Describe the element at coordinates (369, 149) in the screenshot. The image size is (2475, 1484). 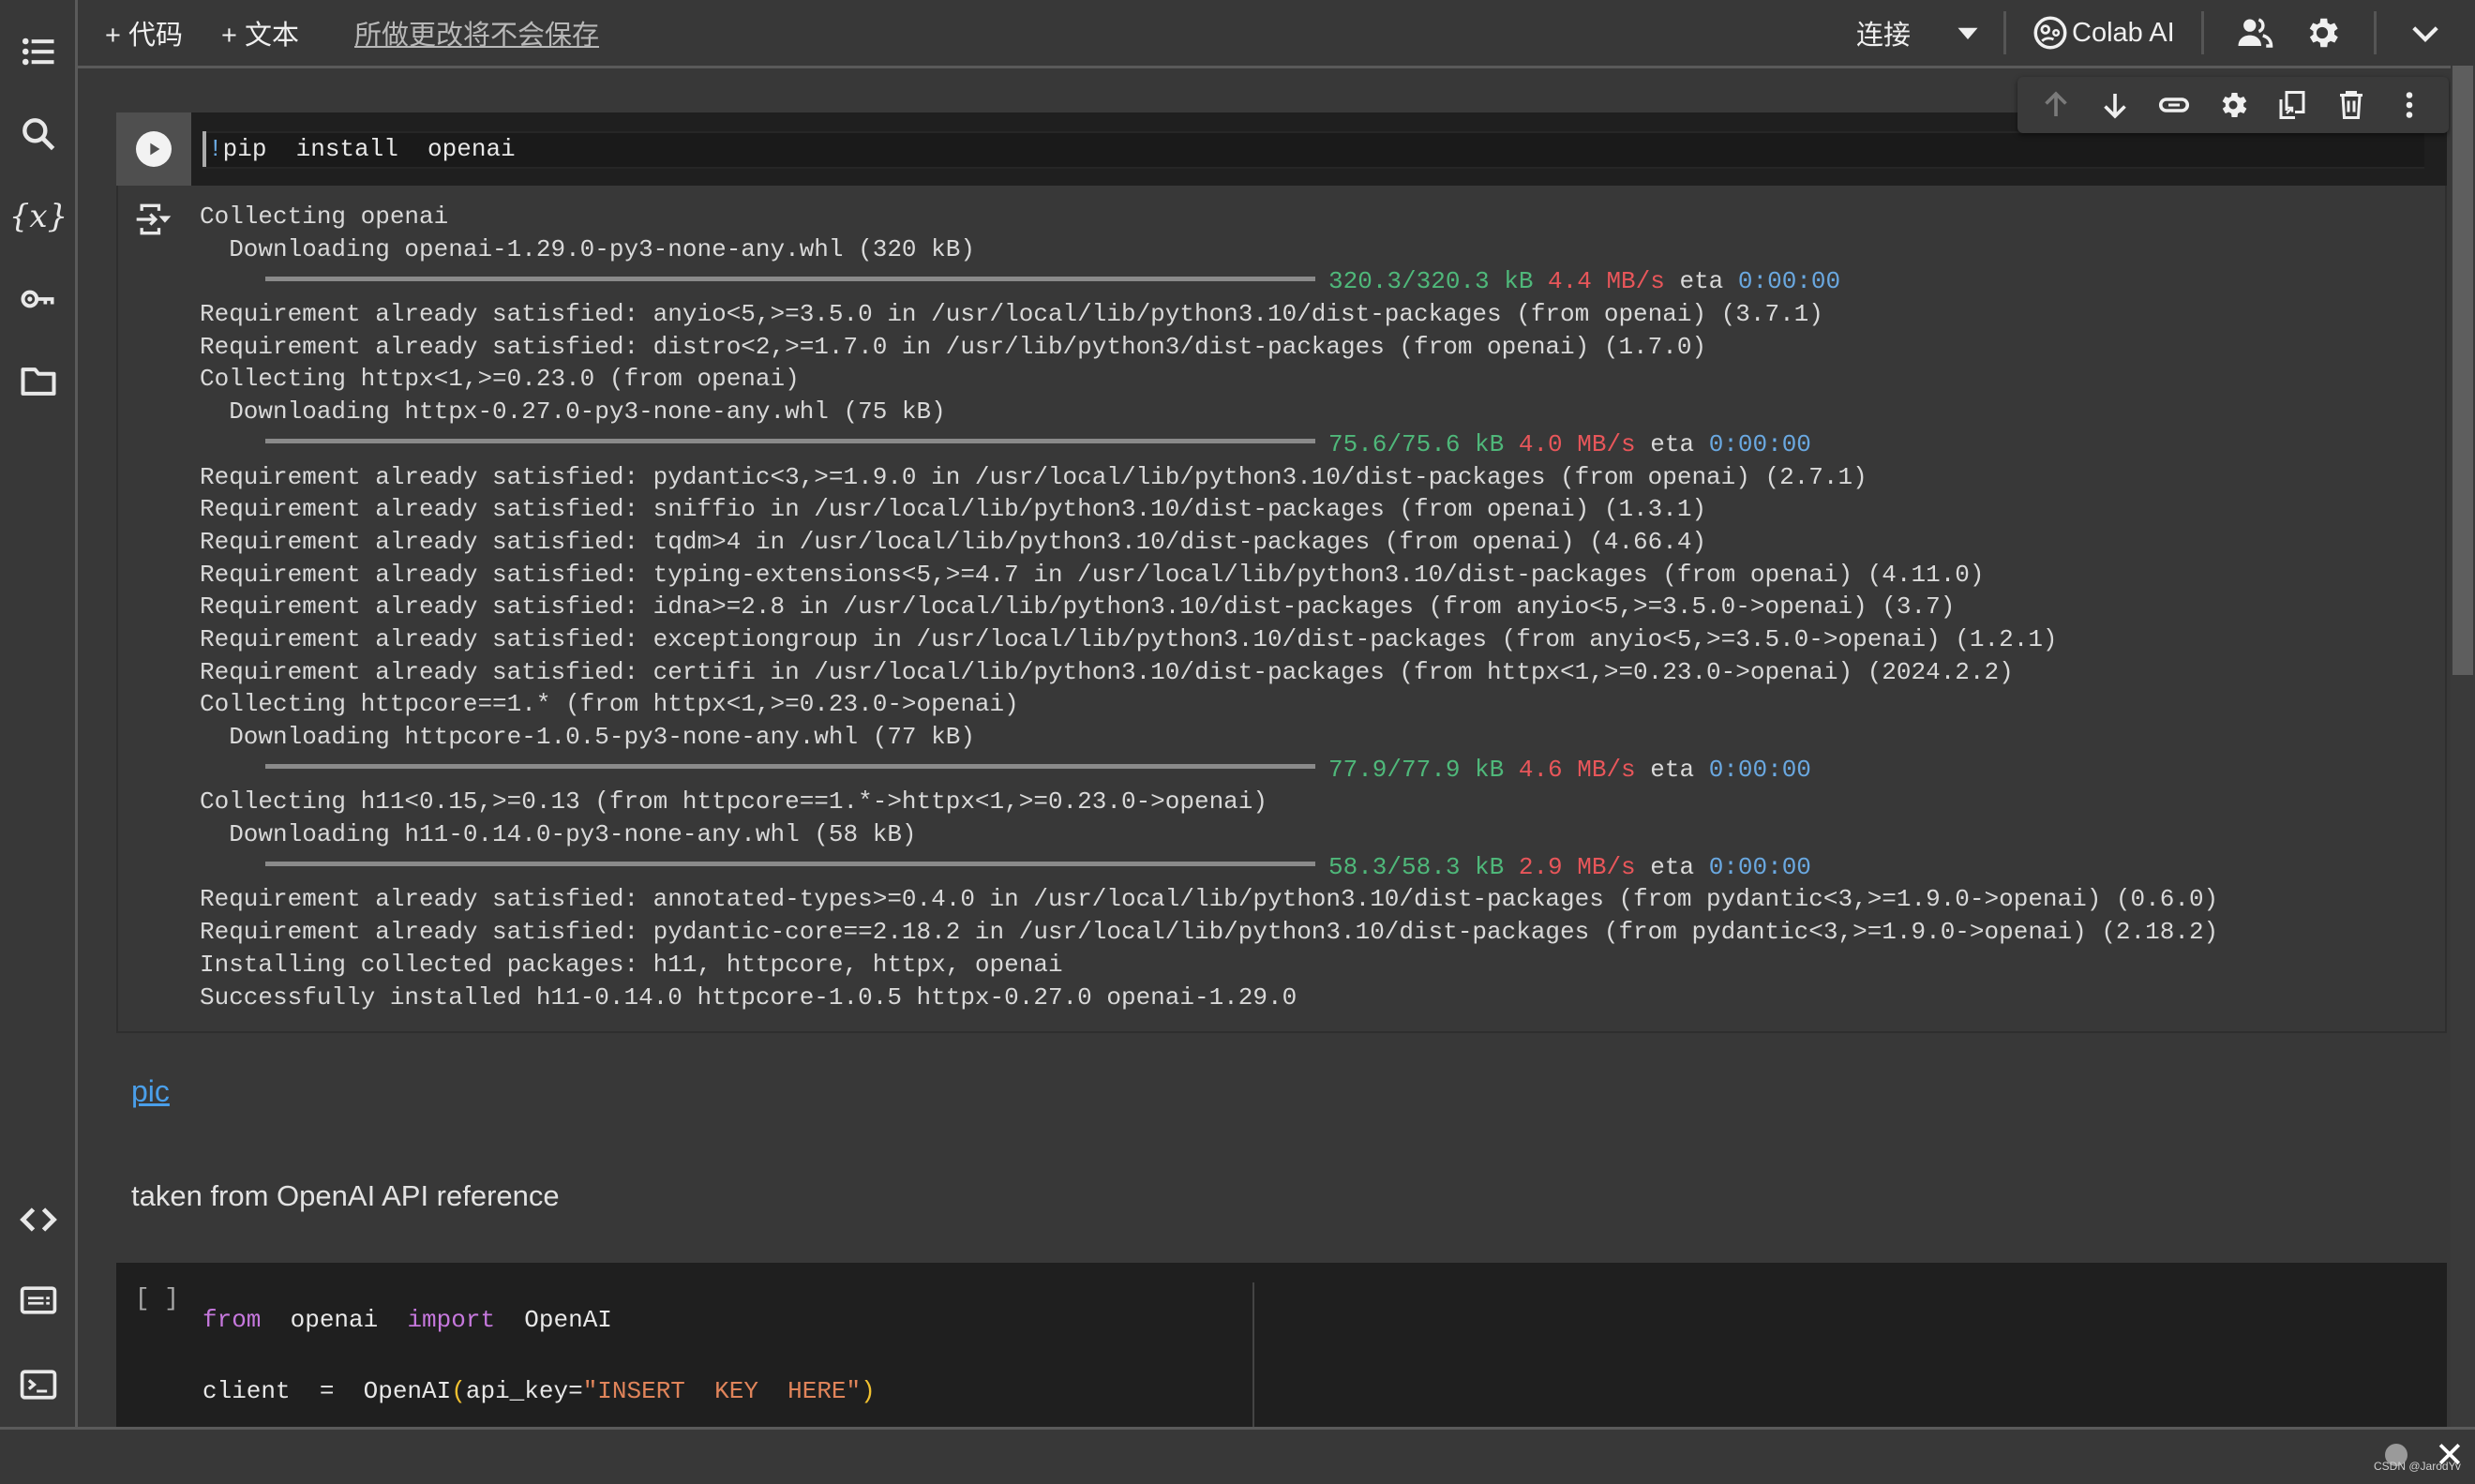
I see `code-command: pip install openai` at that location.